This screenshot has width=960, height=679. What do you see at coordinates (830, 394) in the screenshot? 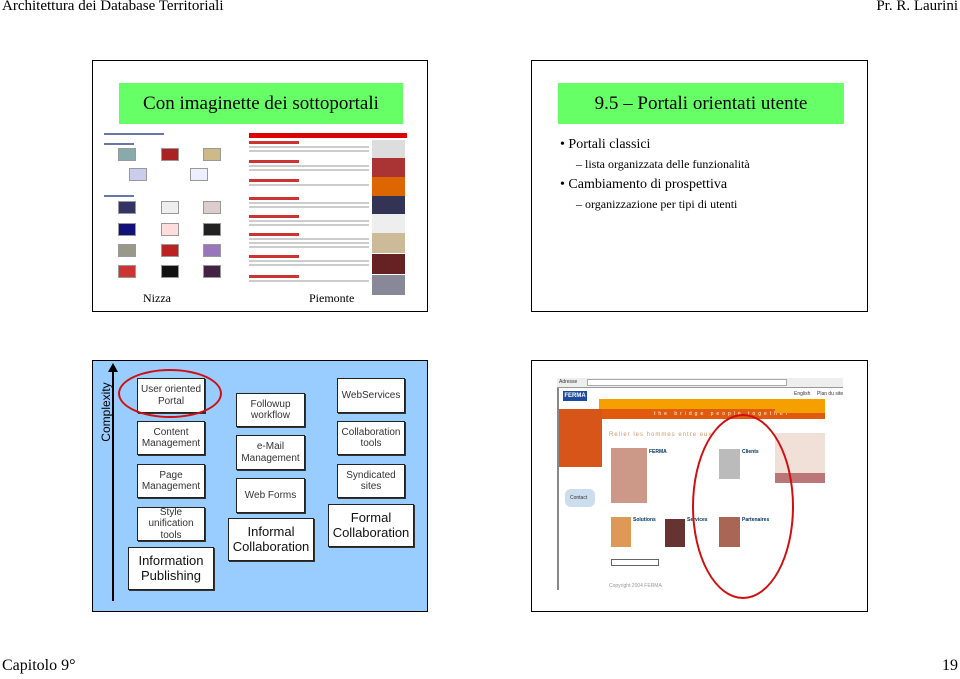
I see `link-plan-du-site: Plan du site` at bounding box center [830, 394].